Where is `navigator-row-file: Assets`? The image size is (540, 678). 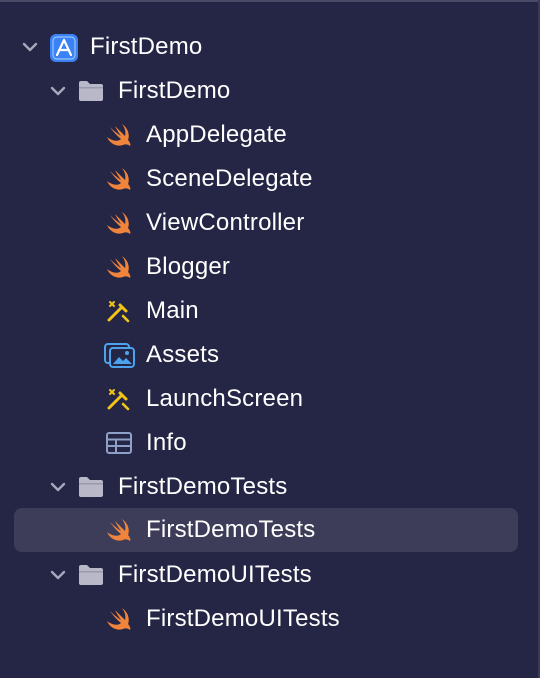 navigator-row-file: Assets is located at coordinates (270, 355).